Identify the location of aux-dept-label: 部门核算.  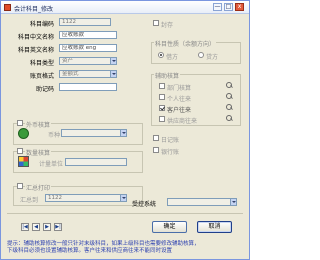
(179, 88).